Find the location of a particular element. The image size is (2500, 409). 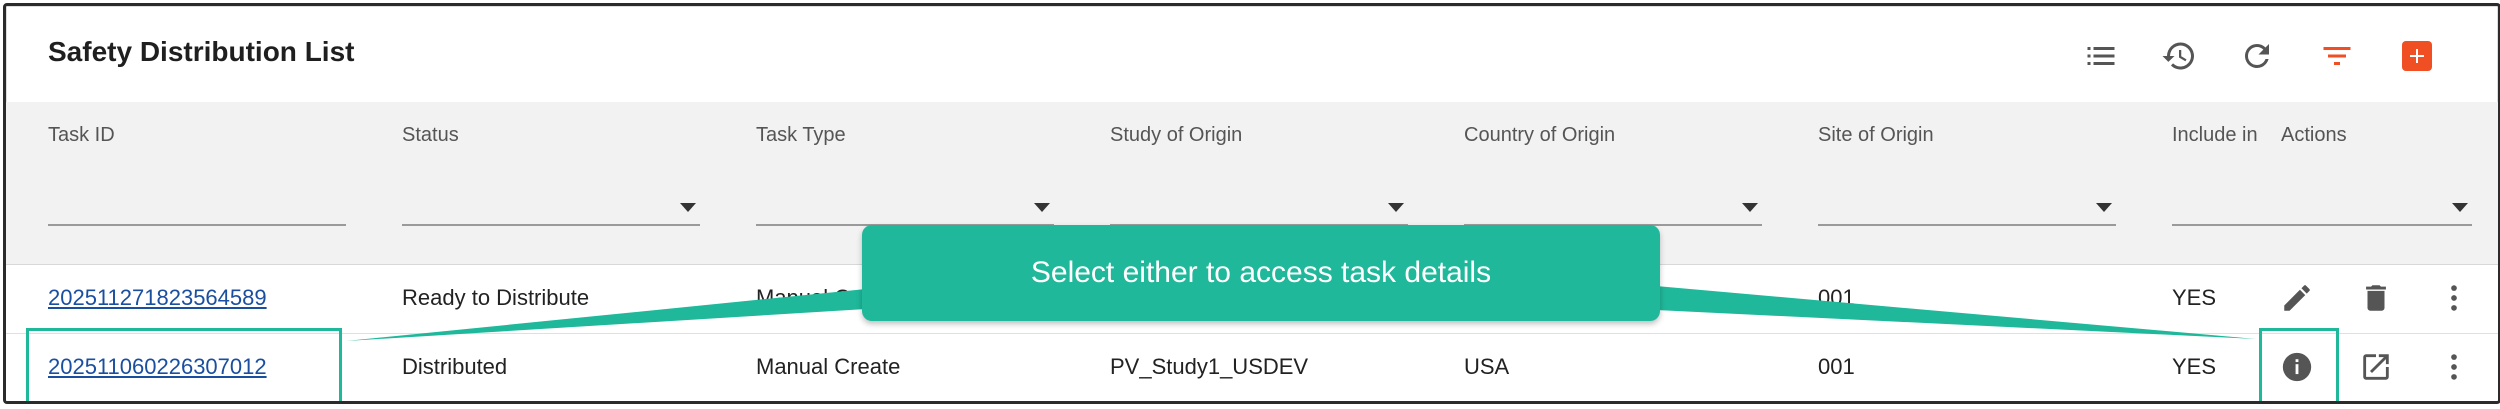

column-header-task-id: Task ID is located at coordinates (81, 135).